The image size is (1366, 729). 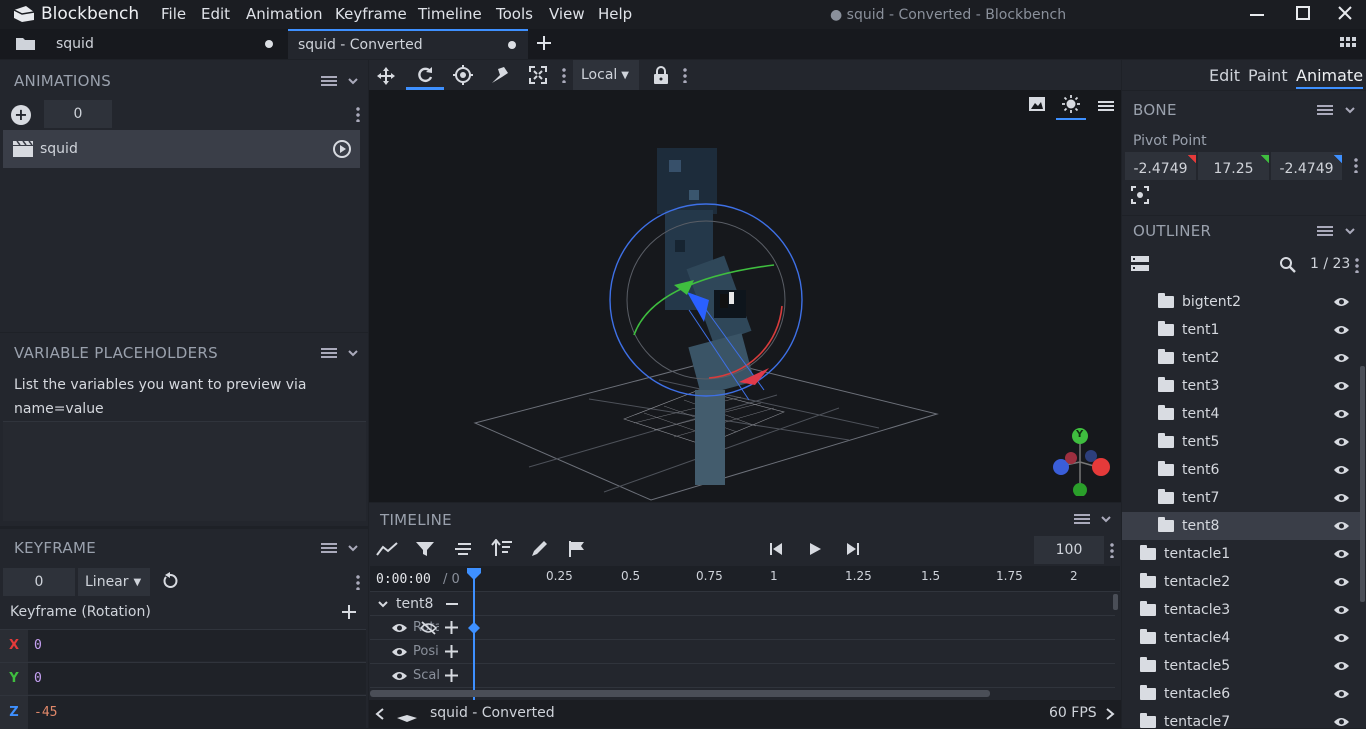 What do you see at coordinates (1224, 75) in the screenshot?
I see `mode-edit: Edit` at bounding box center [1224, 75].